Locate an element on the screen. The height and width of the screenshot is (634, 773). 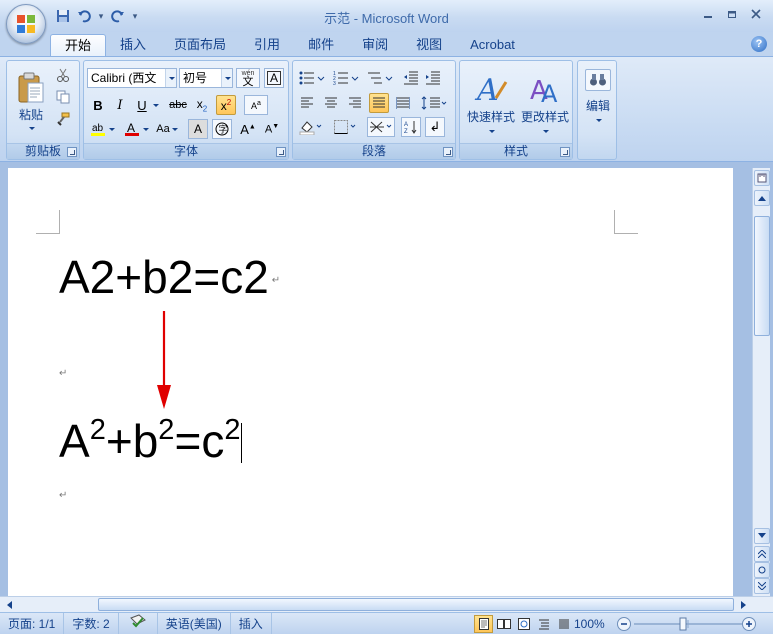
enclose-characters-icon: 字 is located at coordinates (222, 129).